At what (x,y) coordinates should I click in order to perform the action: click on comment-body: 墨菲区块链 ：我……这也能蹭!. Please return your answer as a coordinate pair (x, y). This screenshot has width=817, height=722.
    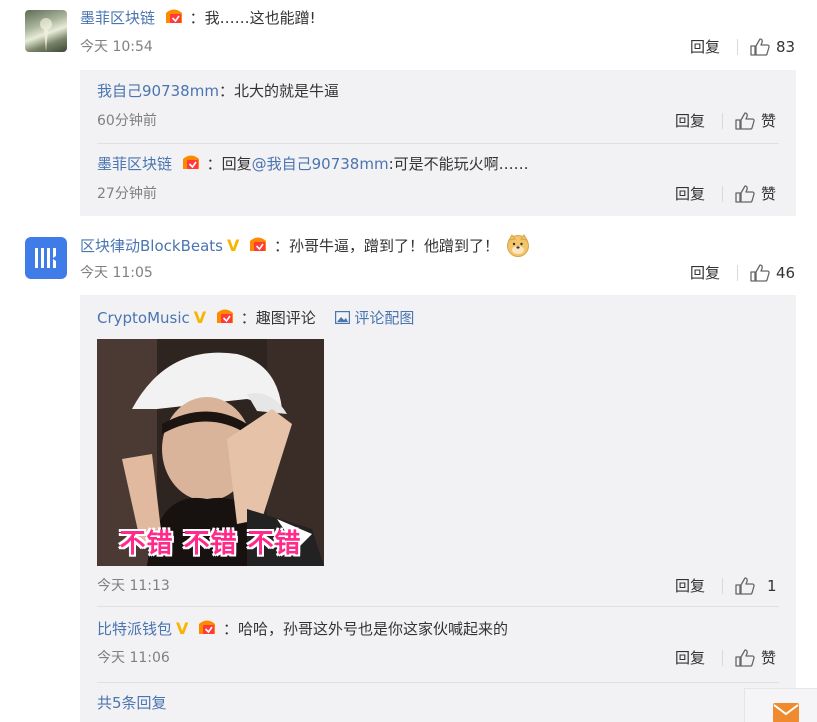
    Looking at the image, I should click on (198, 18).